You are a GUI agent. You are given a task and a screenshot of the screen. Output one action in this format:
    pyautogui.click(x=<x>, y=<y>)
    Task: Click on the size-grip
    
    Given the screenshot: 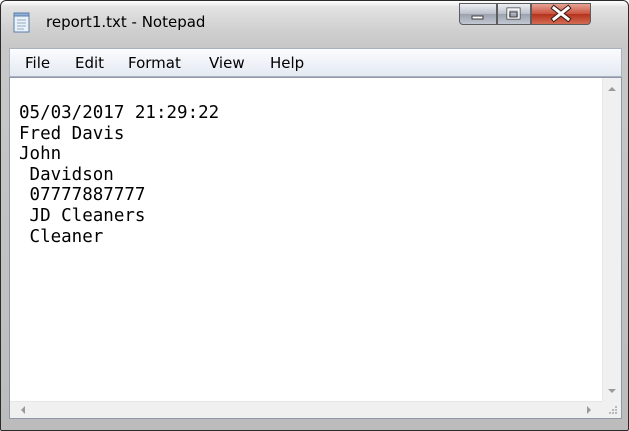 What is the action you would take?
    pyautogui.click(x=611, y=409)
    